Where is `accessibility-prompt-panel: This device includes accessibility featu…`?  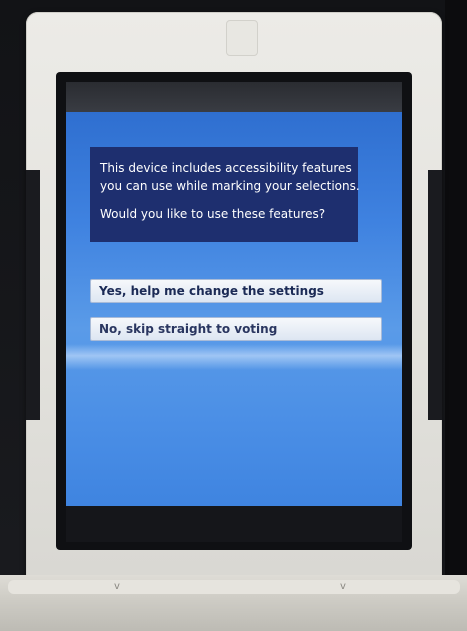 accessibility-prompt-panel: This device includes accessibility featu… is located at coordinates (225, 194).